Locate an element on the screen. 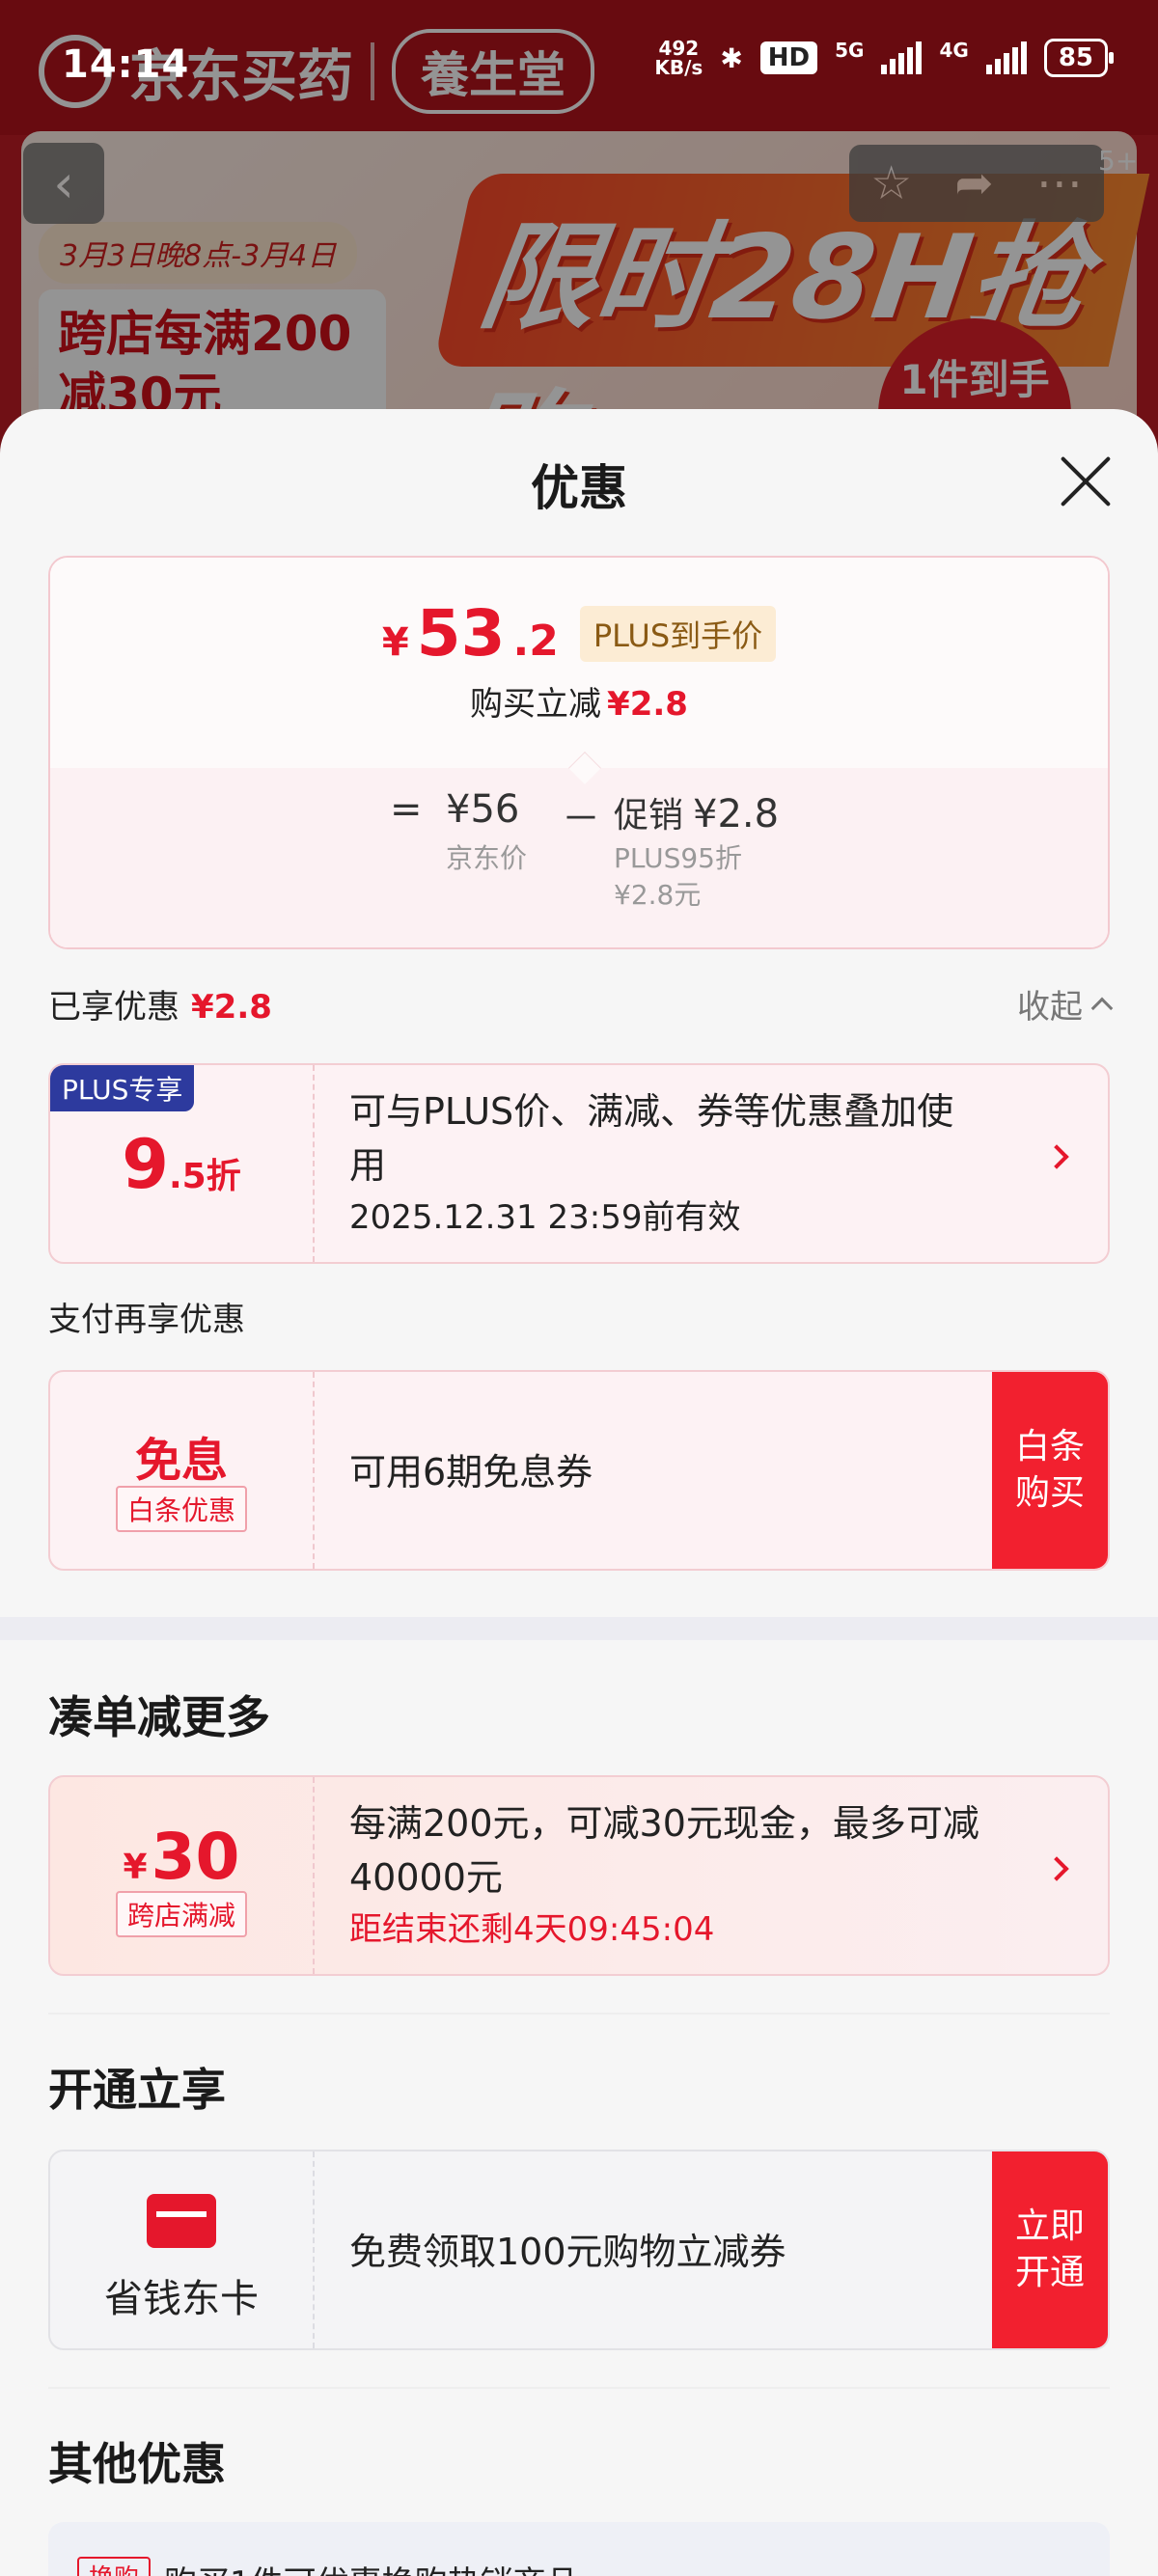 The width and height of the screenshot is (1158, 2576). equals-sign: = is located at coordinates (406, 810).